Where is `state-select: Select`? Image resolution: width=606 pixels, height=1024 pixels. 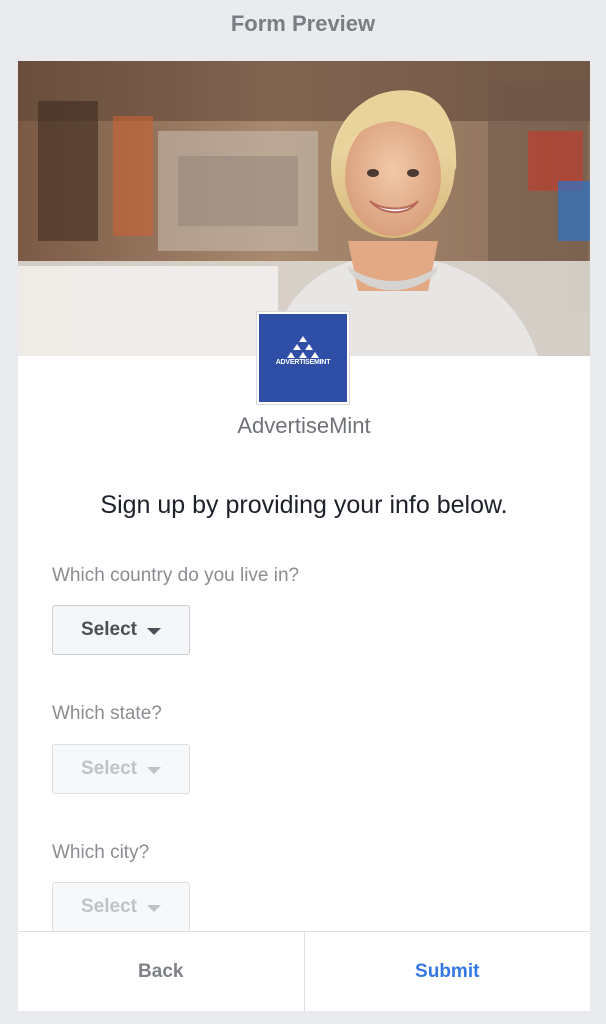 state-select: Select is located at coordinates (121, 769).